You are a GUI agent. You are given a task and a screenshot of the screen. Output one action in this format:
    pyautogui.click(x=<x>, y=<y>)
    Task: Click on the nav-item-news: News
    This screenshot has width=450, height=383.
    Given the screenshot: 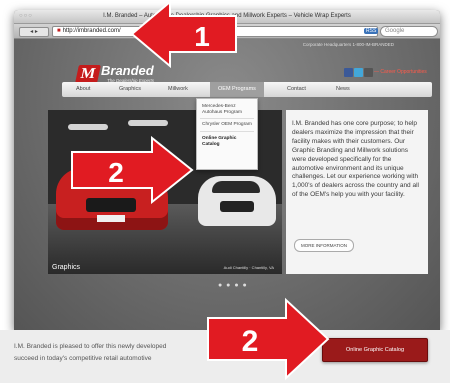 What is the action you would take?
    pyautogui.click(x=343, y=89)
    